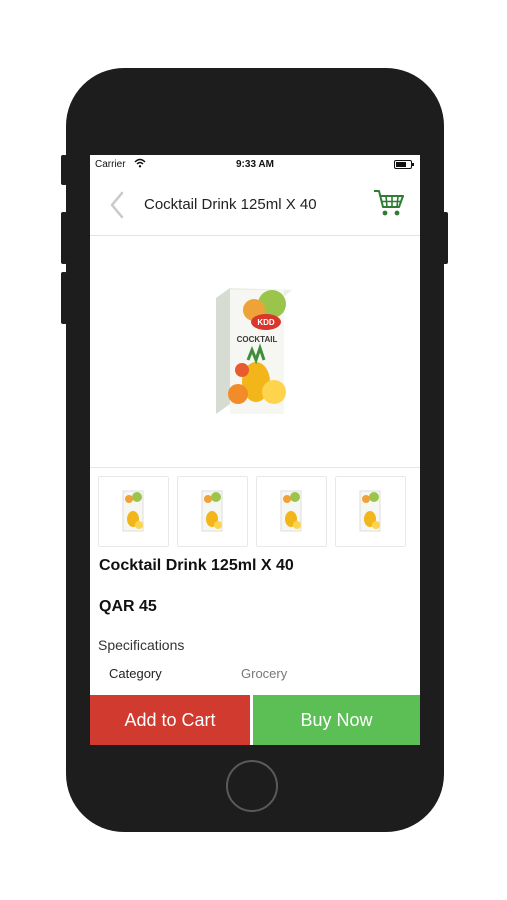 The height and width of the screenshot is (900, 507). What do you see at coordinates (128, 606) in the screenshot?
I see `product-price: QAR 45` at bounding box center [128, 606].